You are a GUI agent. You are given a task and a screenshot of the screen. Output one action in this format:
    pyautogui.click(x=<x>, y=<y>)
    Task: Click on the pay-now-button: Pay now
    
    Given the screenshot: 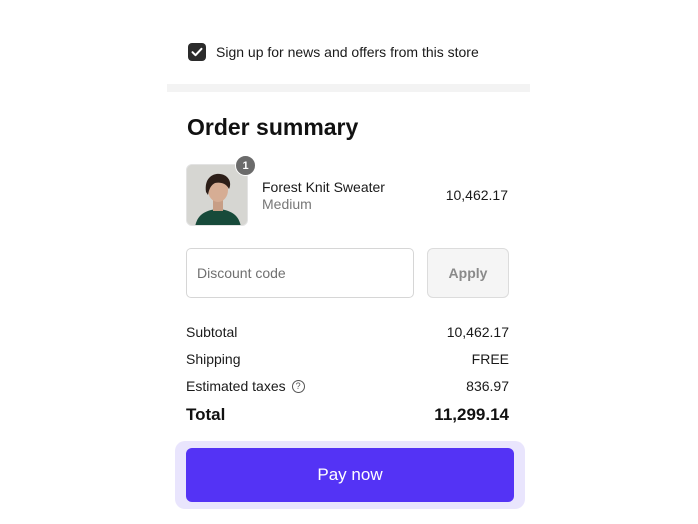 What is the action you would take?
    pyautogui.click(x=350, y=475)
    